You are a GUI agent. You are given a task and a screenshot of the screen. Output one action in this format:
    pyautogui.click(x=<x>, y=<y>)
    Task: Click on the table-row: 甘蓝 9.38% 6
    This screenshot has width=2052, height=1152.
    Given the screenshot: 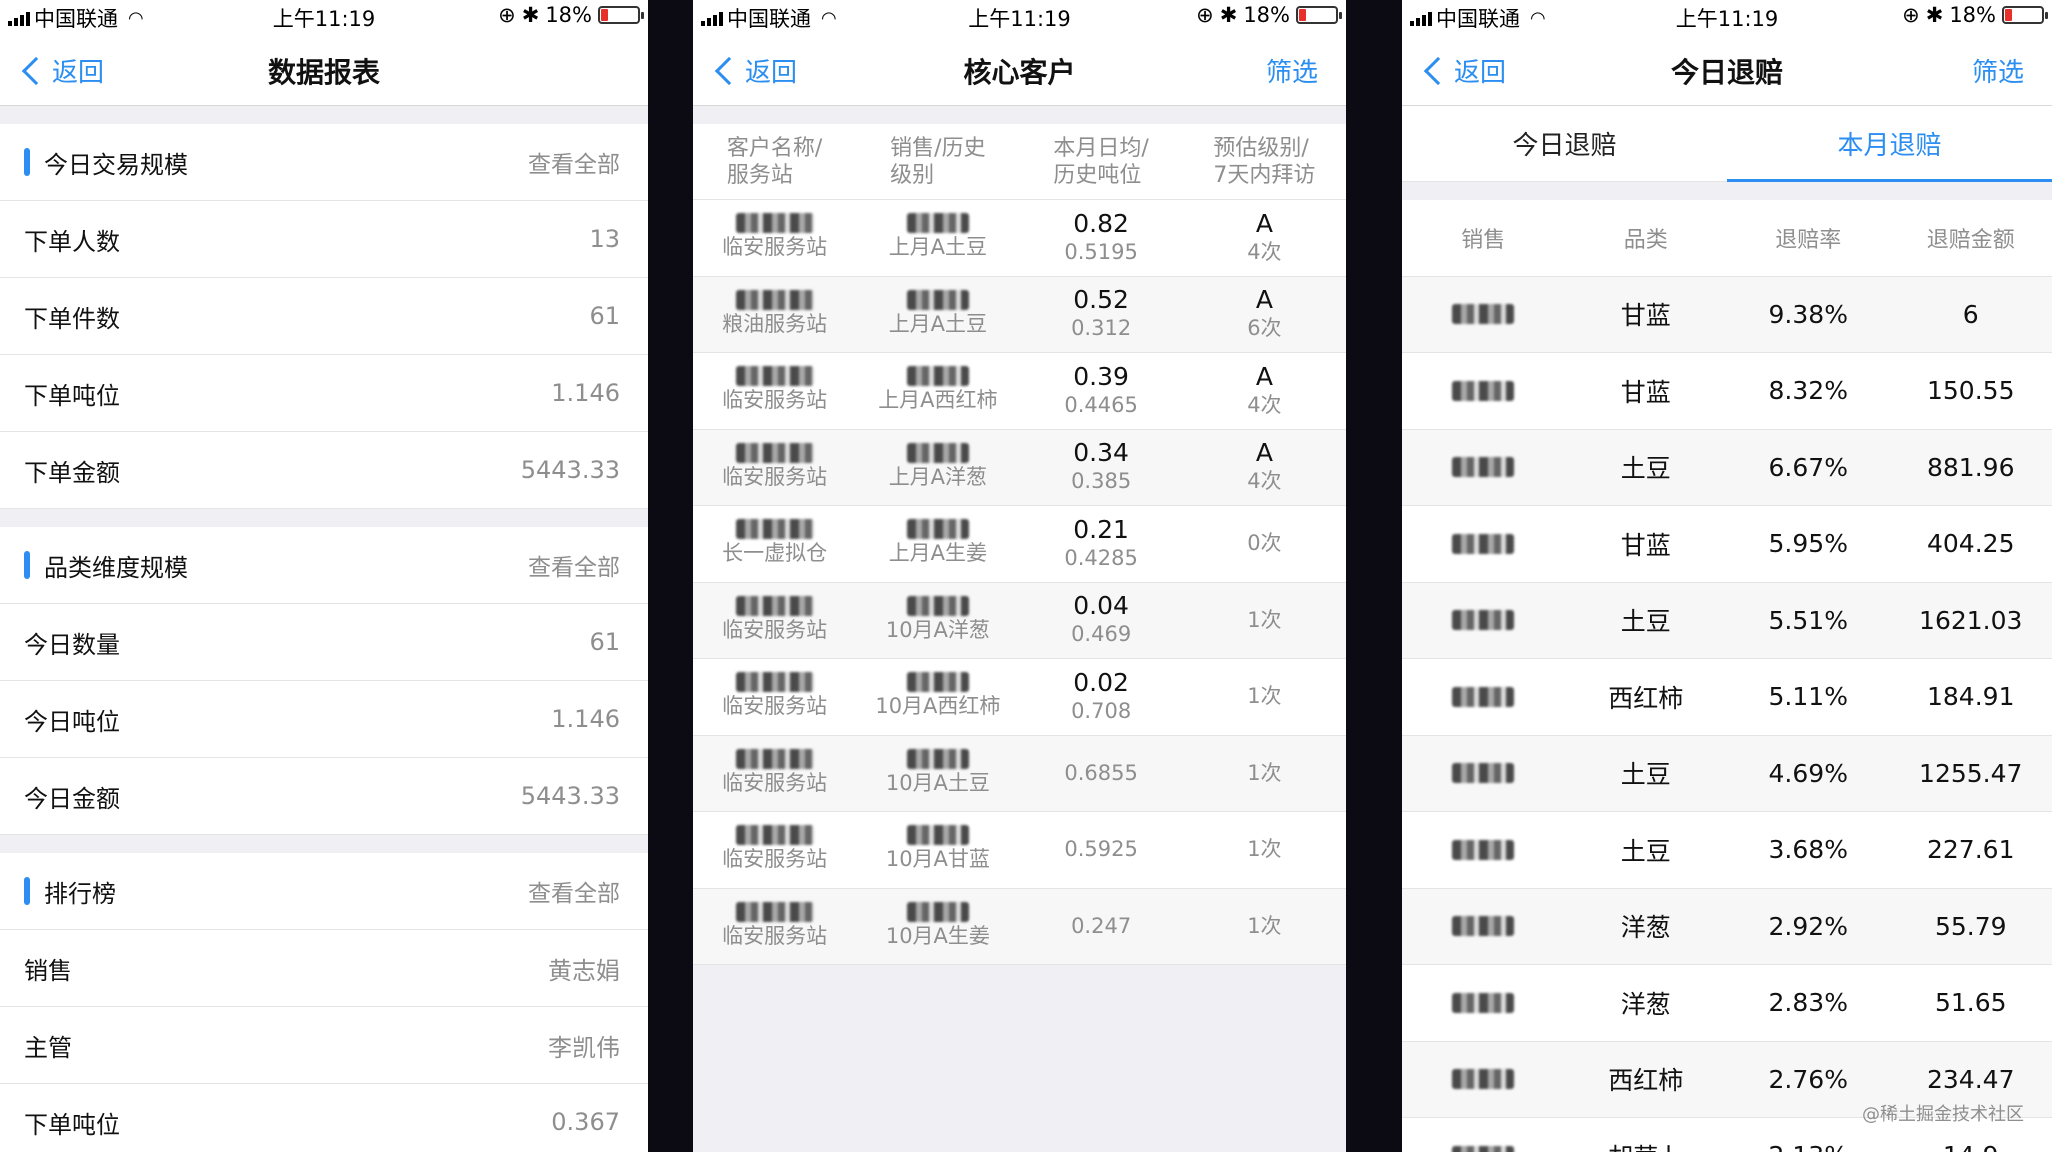 What is the action you would take?
    pyautogui.click(x=1727, y=314)
    